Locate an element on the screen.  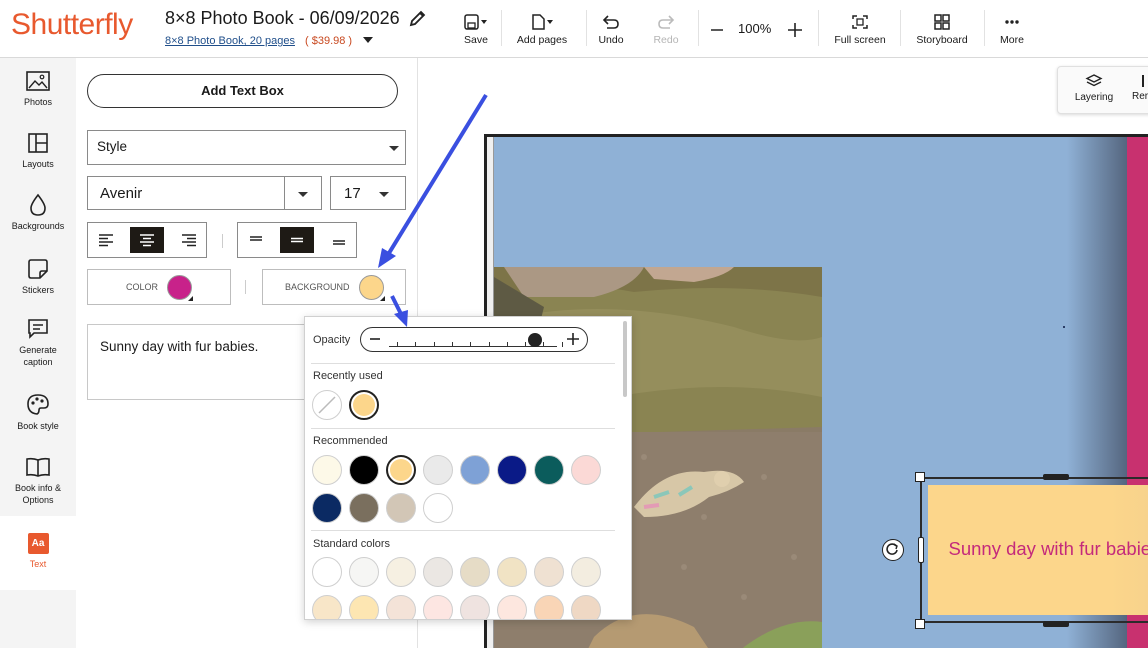
add-pages-button: Add pages is located at coordinates (542, 30).